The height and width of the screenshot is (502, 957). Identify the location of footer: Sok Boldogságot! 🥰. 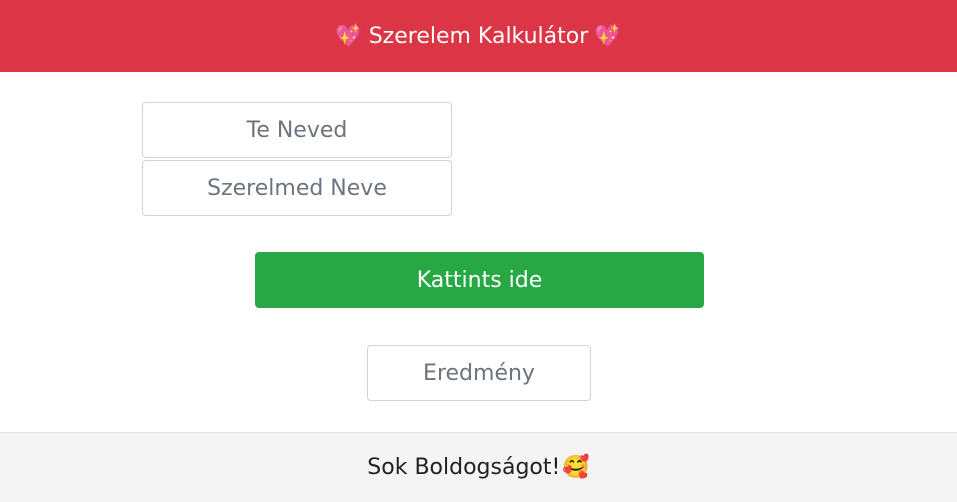
(478, 467).